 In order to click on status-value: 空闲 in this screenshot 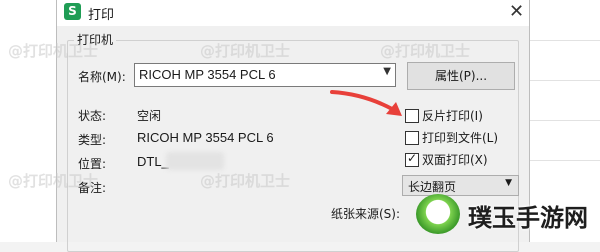, I will do `click(149, 116)`.